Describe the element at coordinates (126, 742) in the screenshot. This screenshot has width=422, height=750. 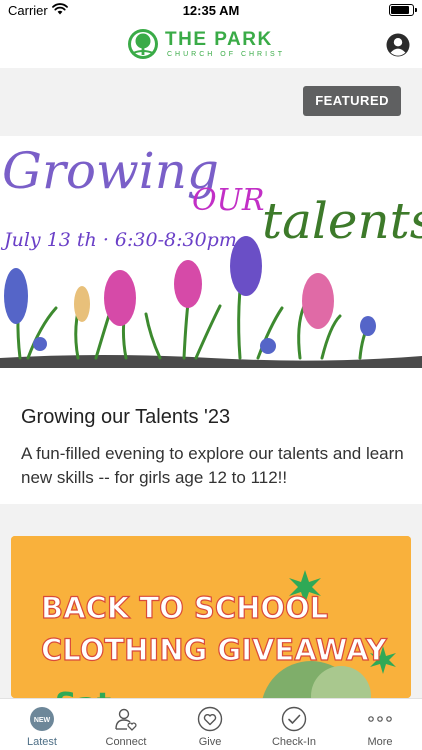
I see `tab-label-connect: Connect` at that location.